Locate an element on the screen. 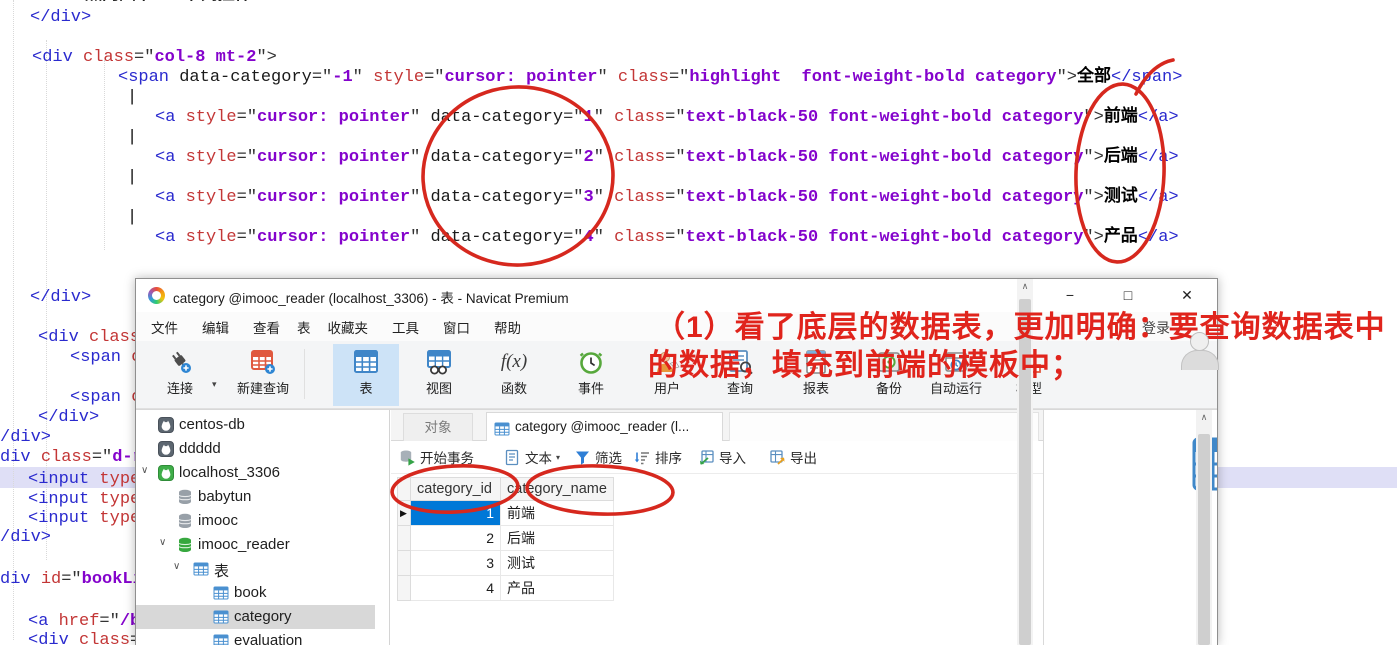 The width and height of the screenshot is (1397, 645). pane-divider is located at coordinates (389, 527).